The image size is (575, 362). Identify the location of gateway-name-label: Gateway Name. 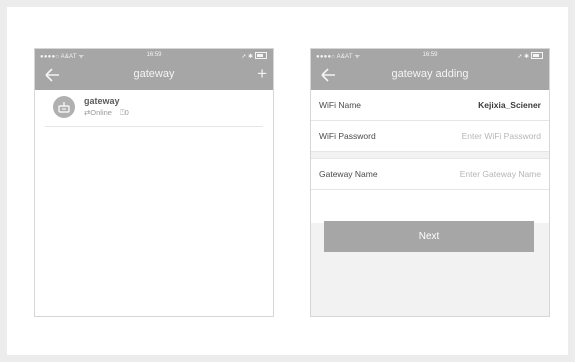
(348, 174).